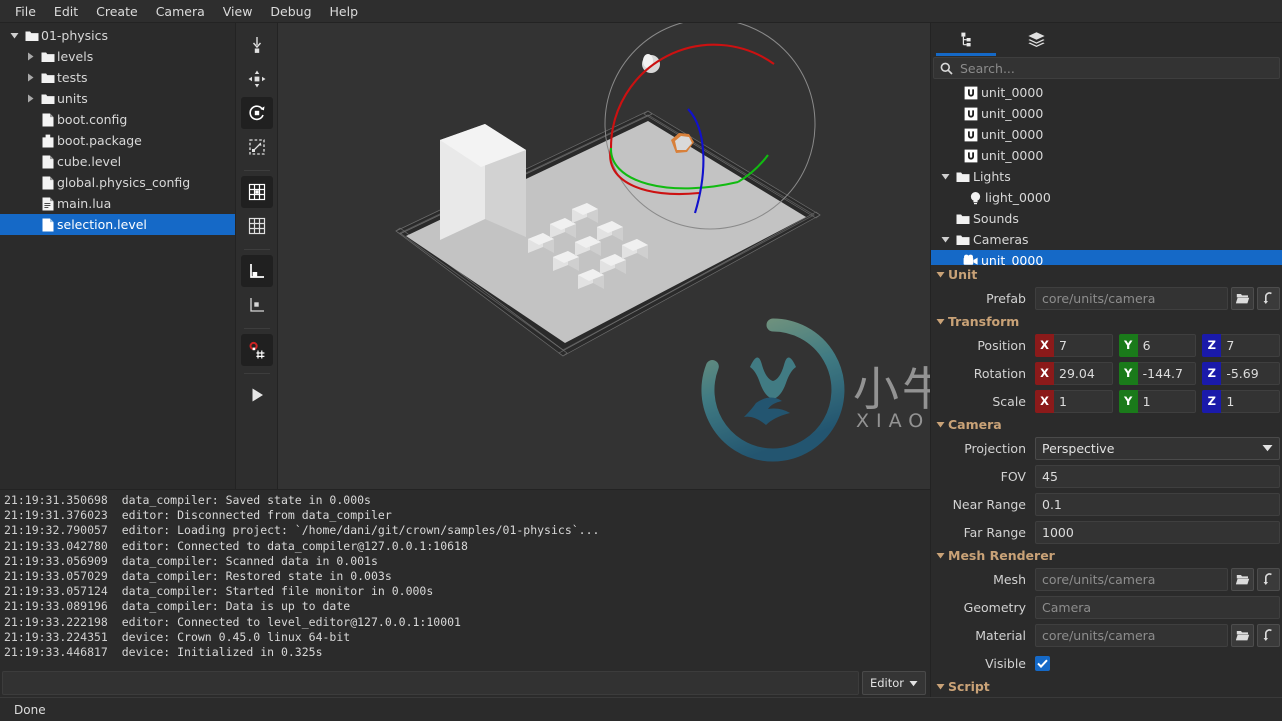 The image size is (1282, 721). I want to click on file-icon, so click(47, 120).